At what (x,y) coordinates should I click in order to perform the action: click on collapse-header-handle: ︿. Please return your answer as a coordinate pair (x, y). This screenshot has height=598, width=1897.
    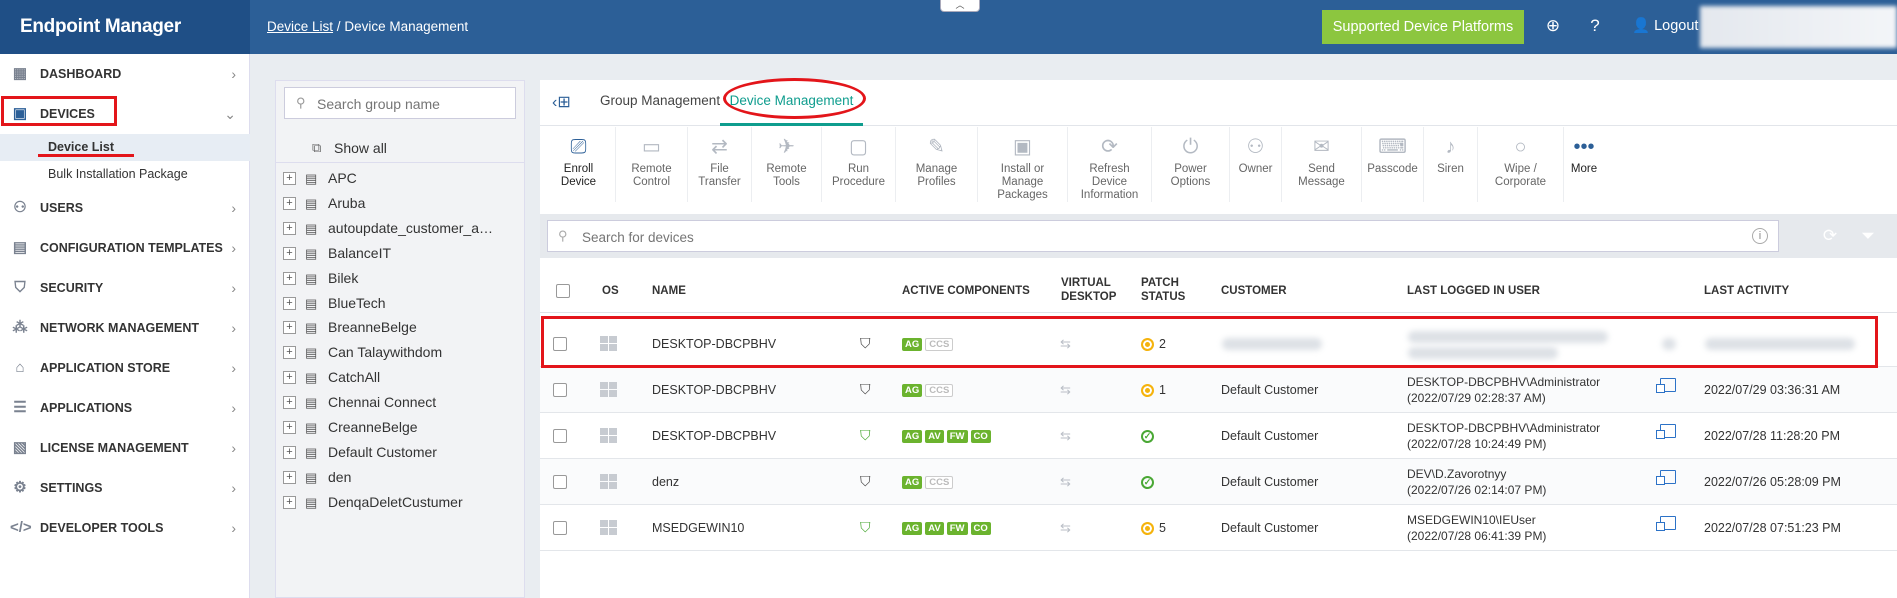
    Looking at the image, I should click on (960, 6).